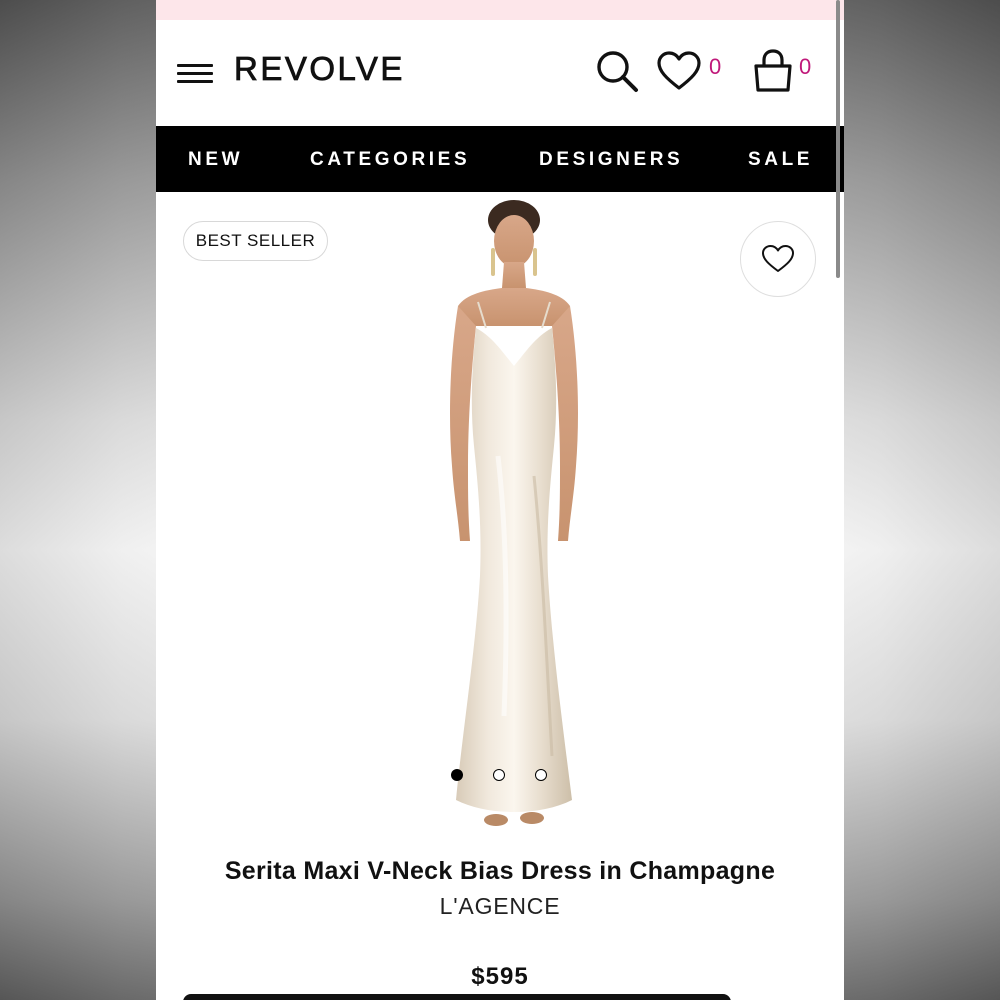 The height and width of the screenshot is (1000, 1000). I want to click on nav-item-categories: CATEGORIES, so click(390, 159).